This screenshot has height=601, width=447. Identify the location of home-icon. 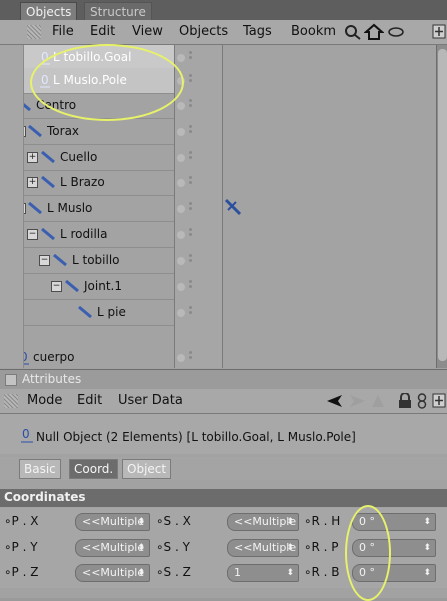
(374, 32).